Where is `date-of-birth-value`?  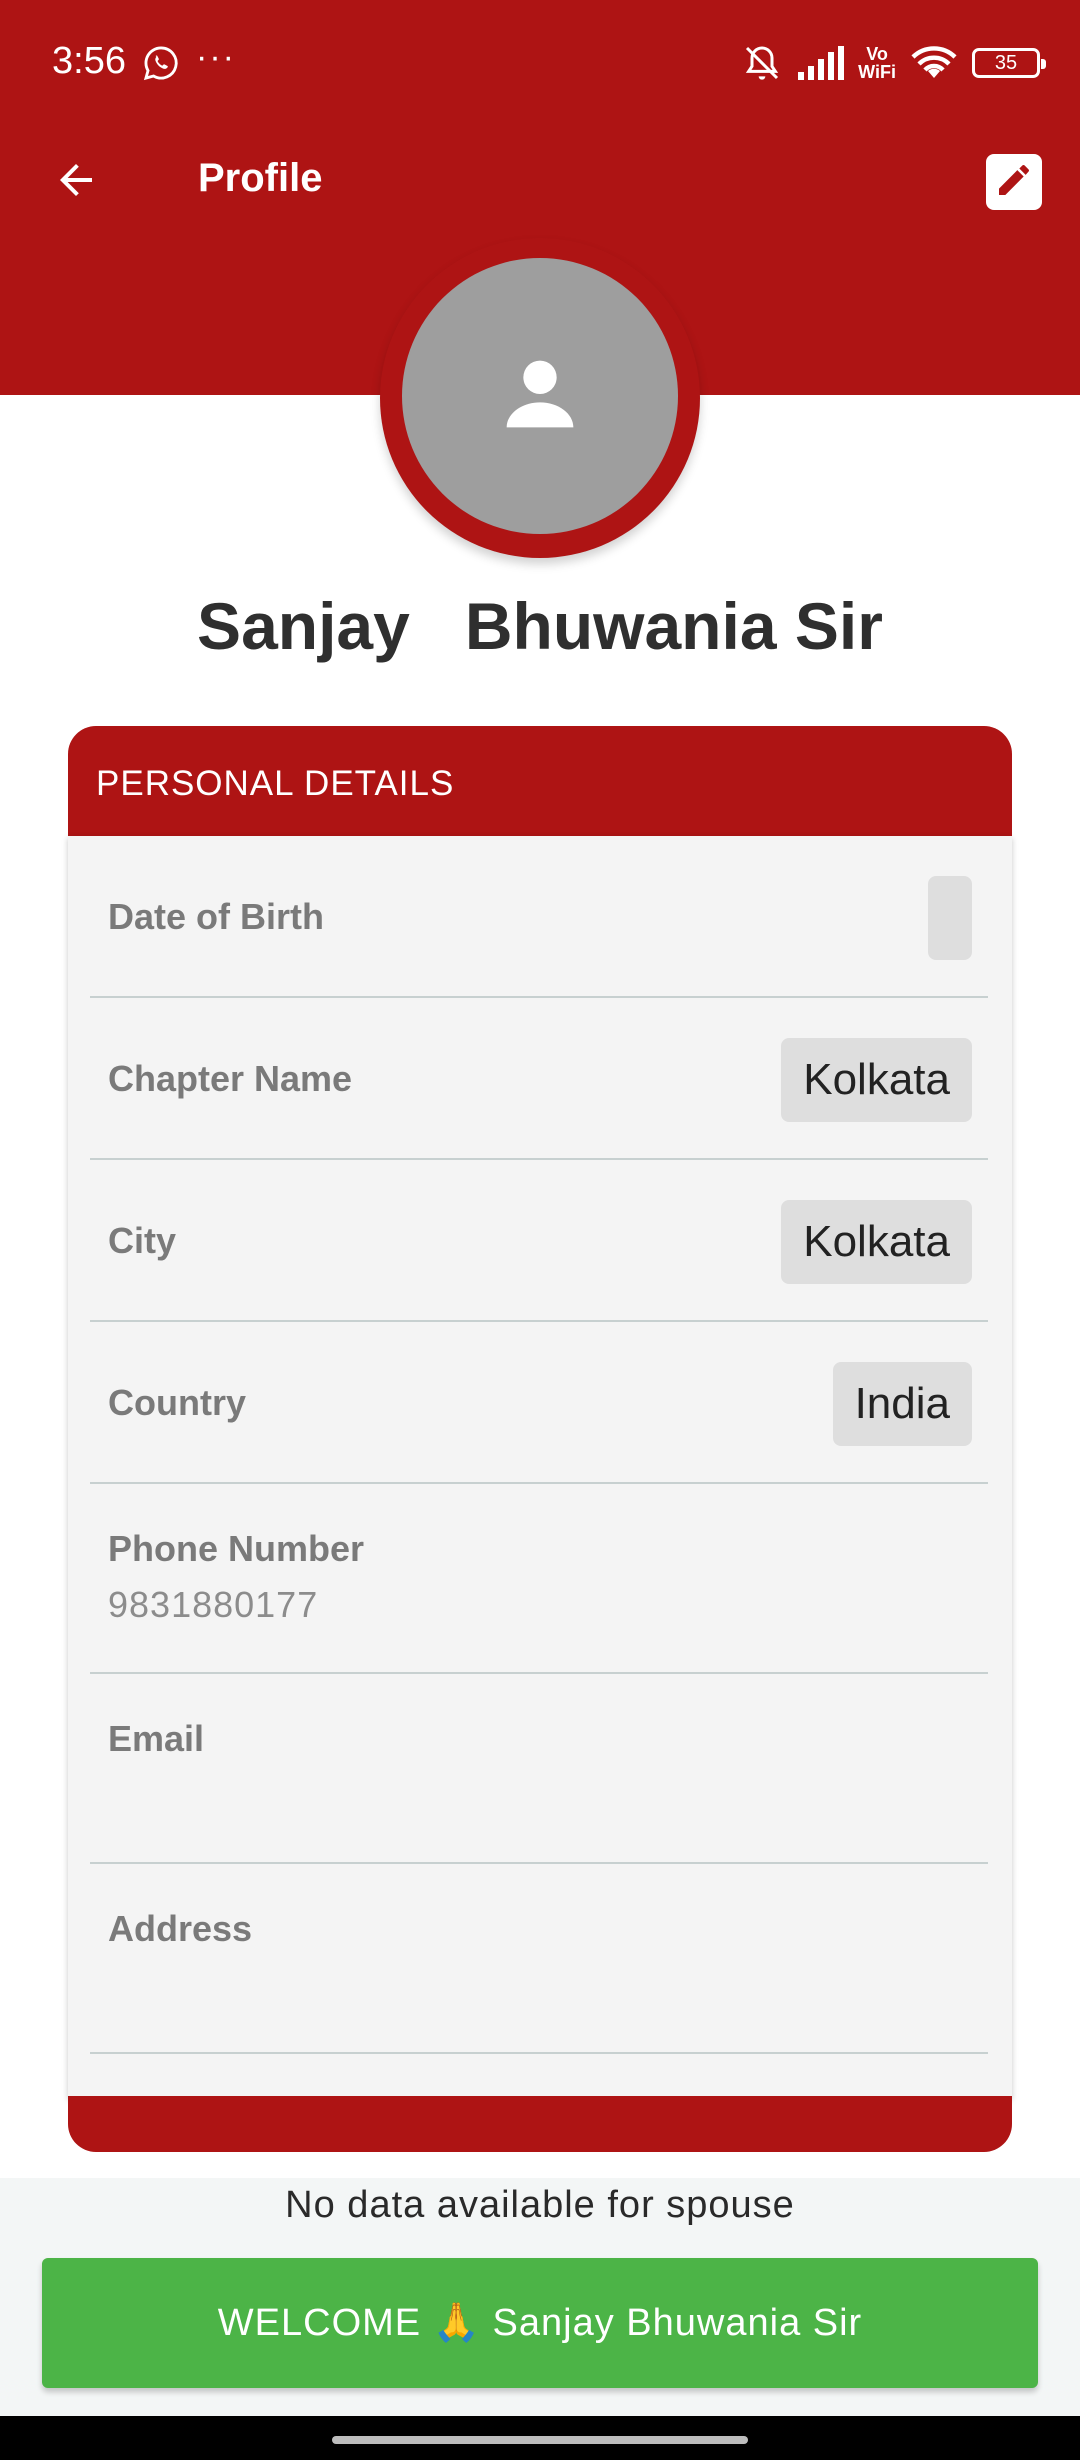 date-of-birth-value is located at coordinates (950, 918).